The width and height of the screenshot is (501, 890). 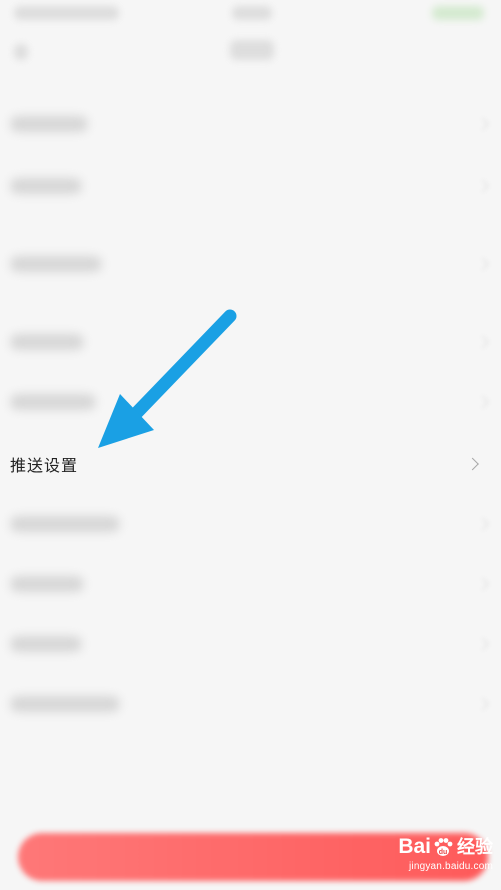 I want to click on watermark-brand-right: 经验, so click(x=475, y=847).